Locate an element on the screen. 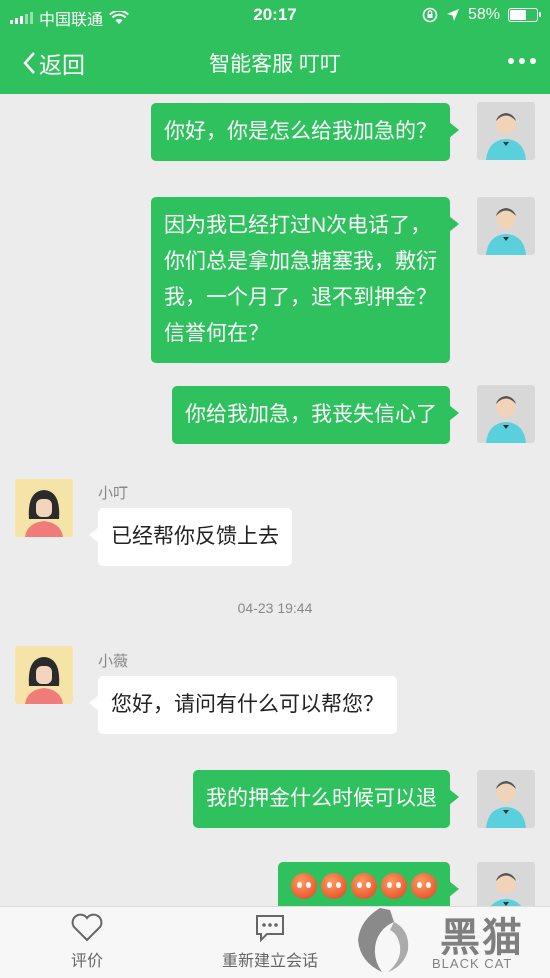 The width and height of the screenshot is (550, 978). restart-label: 重新建立会话 is located at coordinates (270, 961).